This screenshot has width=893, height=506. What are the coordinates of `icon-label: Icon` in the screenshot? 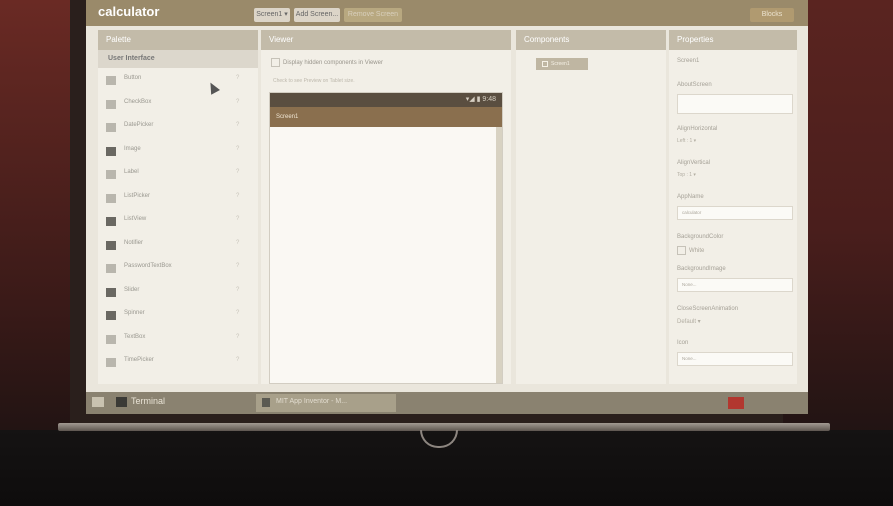 It's located at (683, 343).